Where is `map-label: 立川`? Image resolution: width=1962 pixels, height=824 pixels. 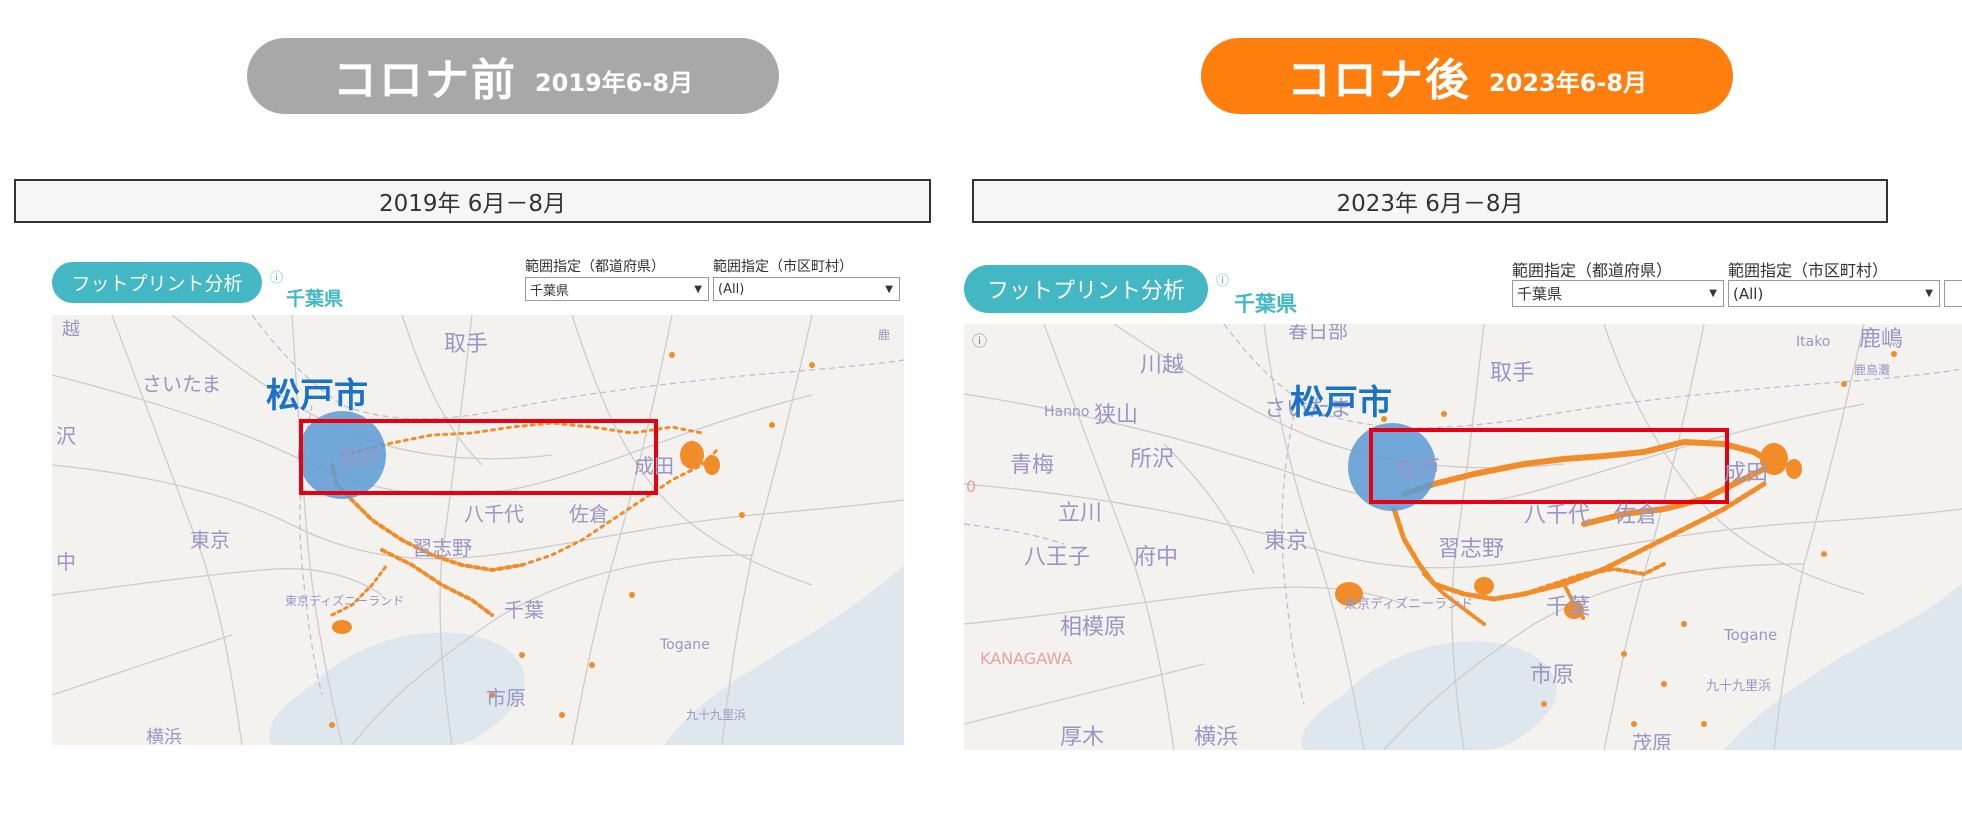
map-label: 立川 is located at coordinates (1080, 513).